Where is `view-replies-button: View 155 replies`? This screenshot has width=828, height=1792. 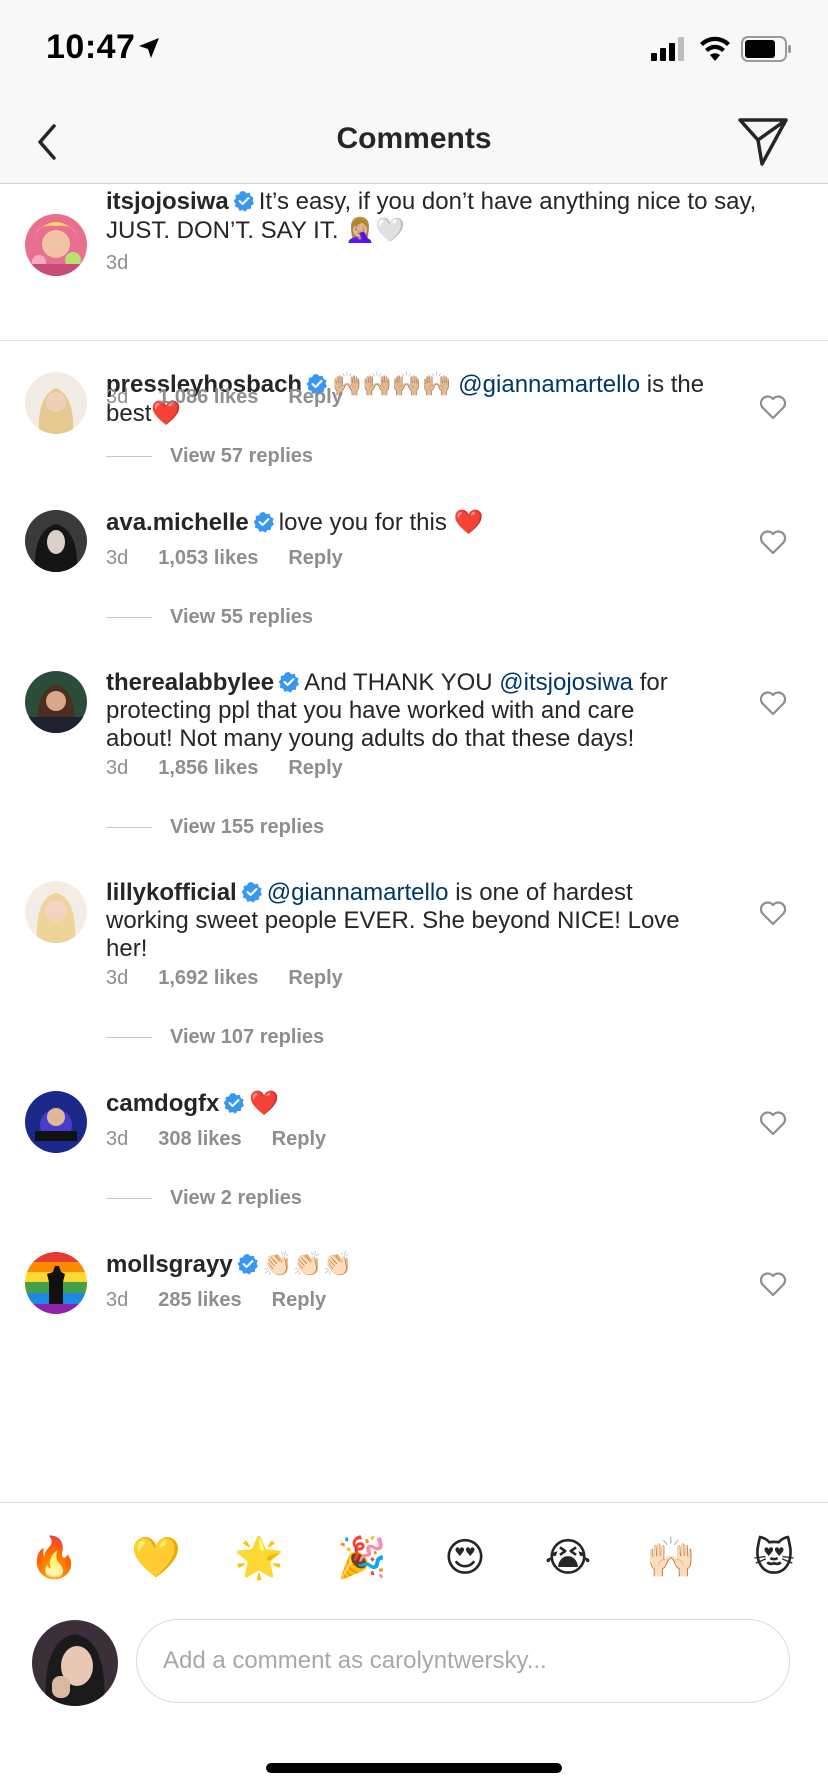 view-replies-button: View 155 replies is located at coordinates (215, 827).